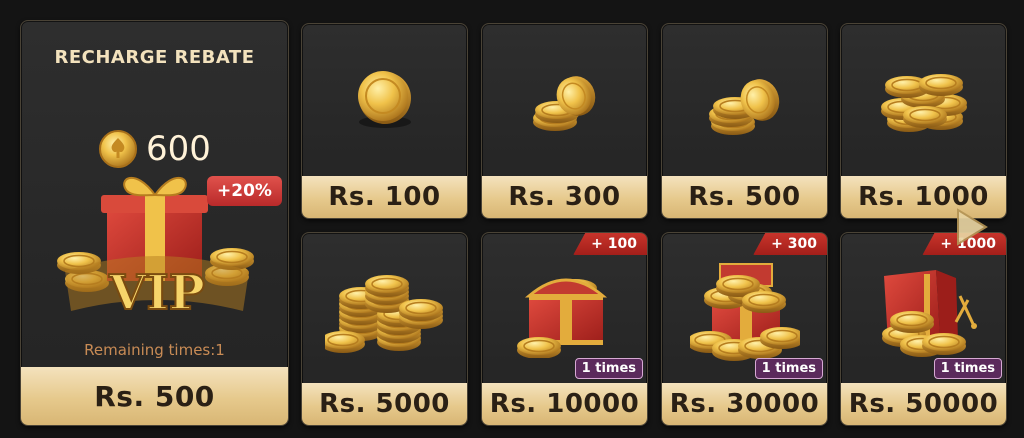 The height and width of the screenshot is (438, 1024). I want to click on bonus-tag: + 100, so click(610, 244).